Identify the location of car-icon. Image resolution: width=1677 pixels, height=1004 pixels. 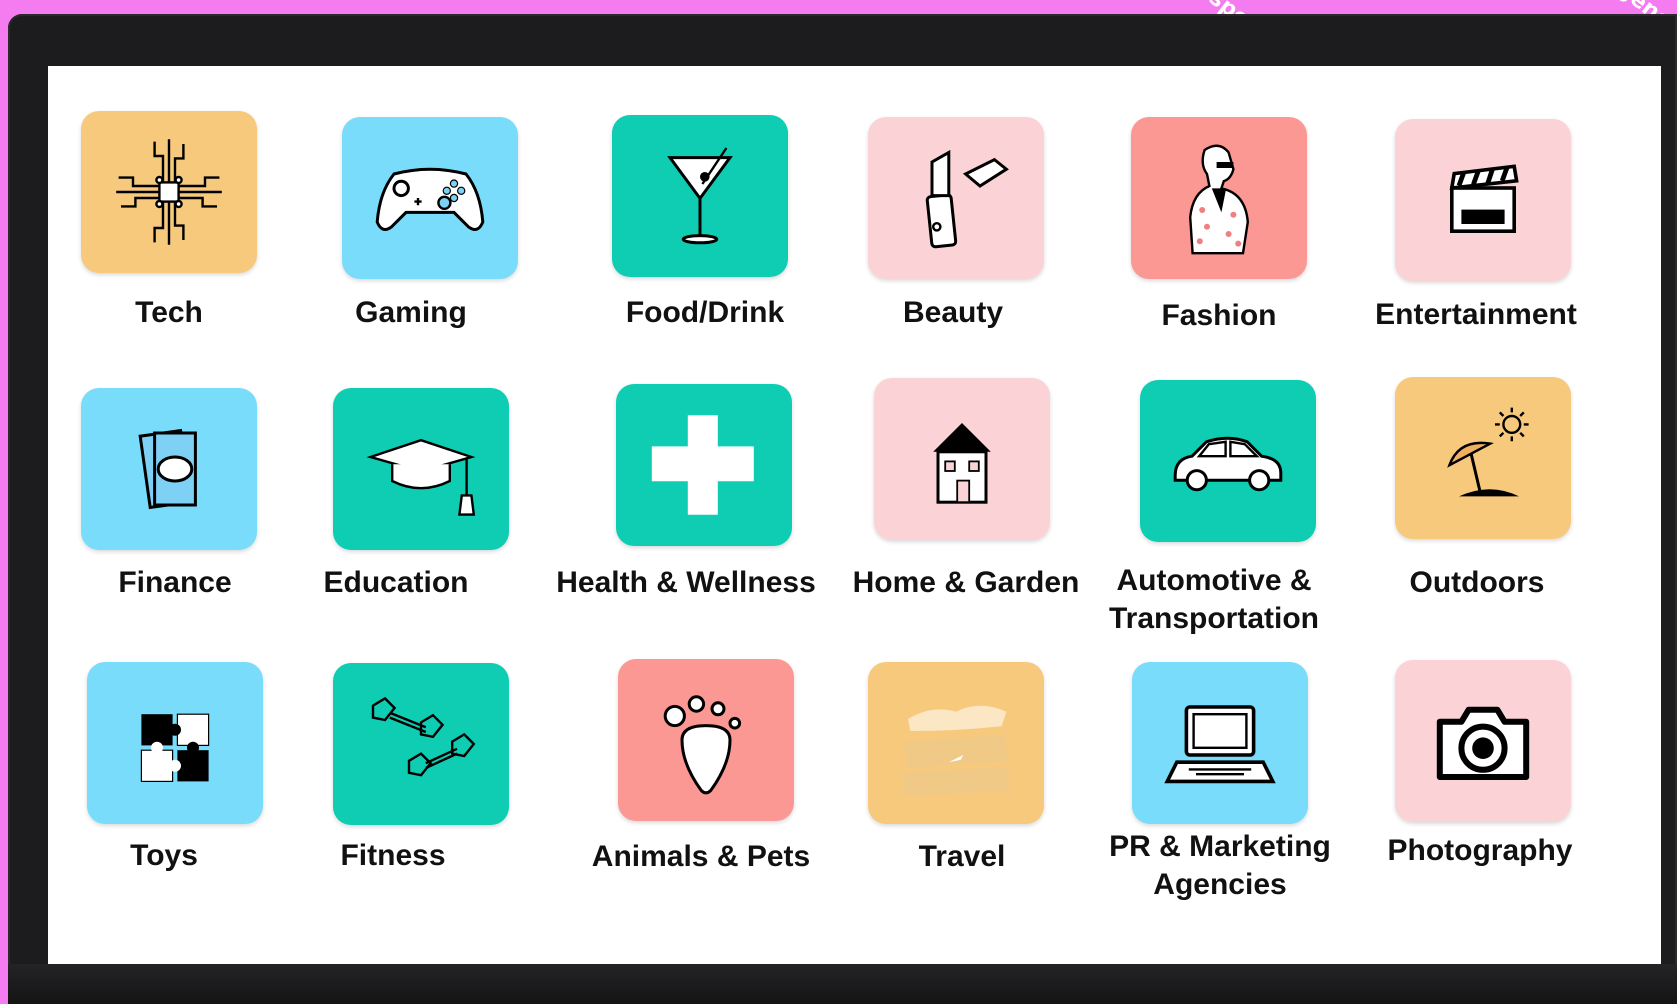
(1228, 464).